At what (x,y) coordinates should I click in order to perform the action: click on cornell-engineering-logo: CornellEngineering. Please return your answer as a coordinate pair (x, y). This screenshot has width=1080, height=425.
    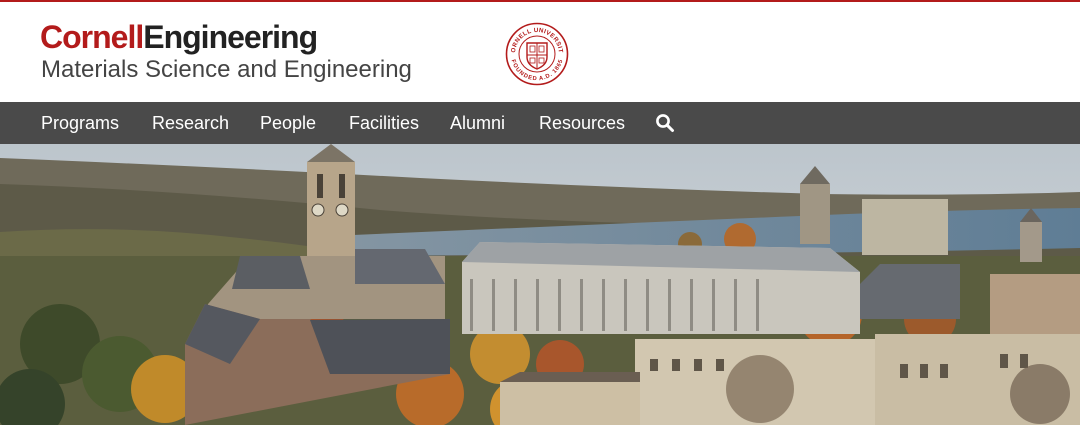
    Looking at the image, I should click on (179, 37).